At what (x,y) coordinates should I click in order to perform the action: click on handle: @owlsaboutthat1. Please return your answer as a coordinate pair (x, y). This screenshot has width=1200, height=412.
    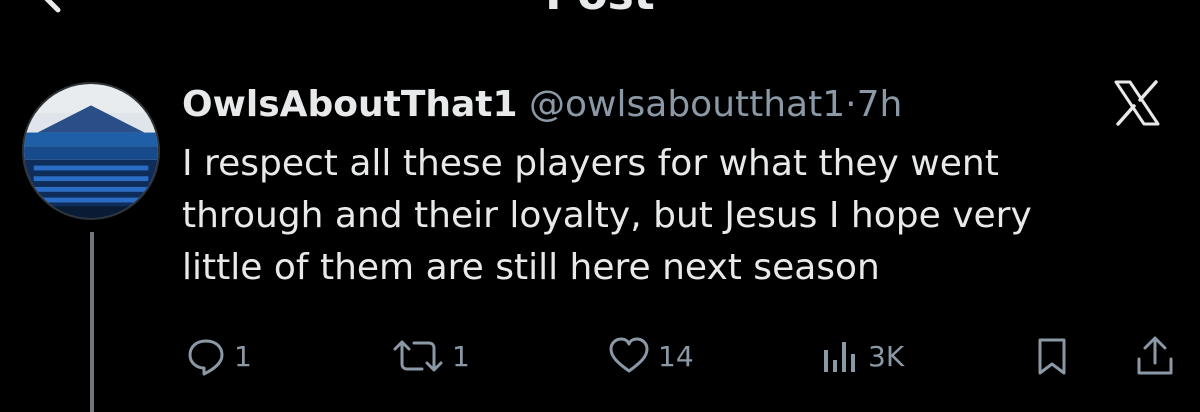
    Looking at the image, I should click on (687, 104).